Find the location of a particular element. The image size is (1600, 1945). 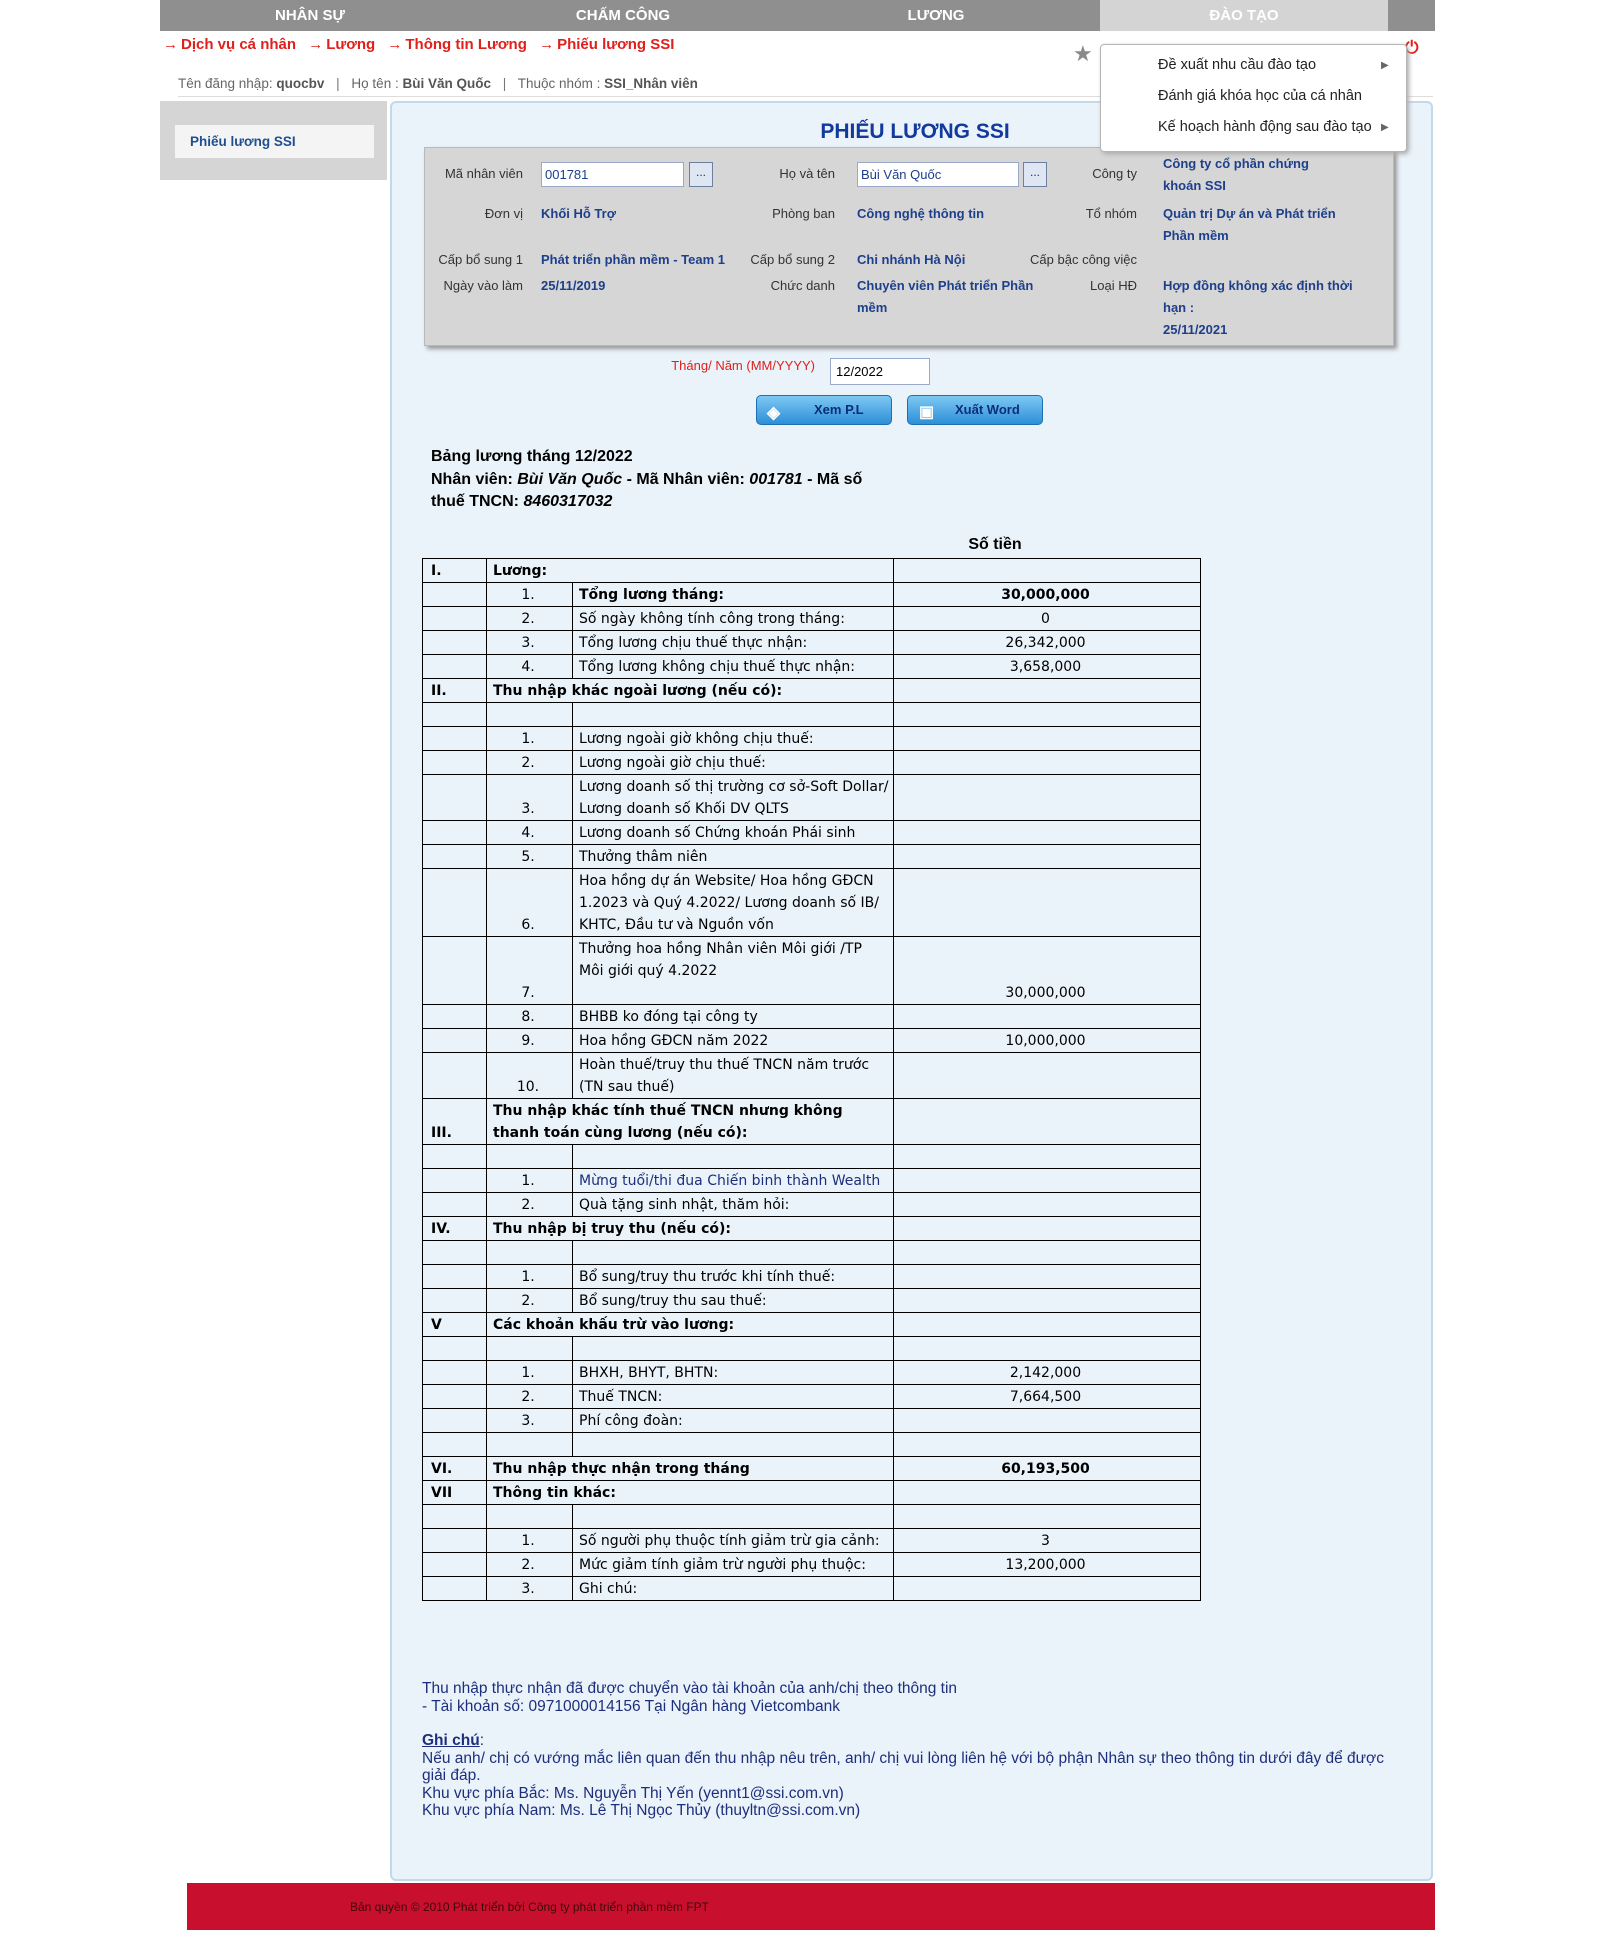

group-value: SSI_Nhân viên is located at coordinates (651, 83).